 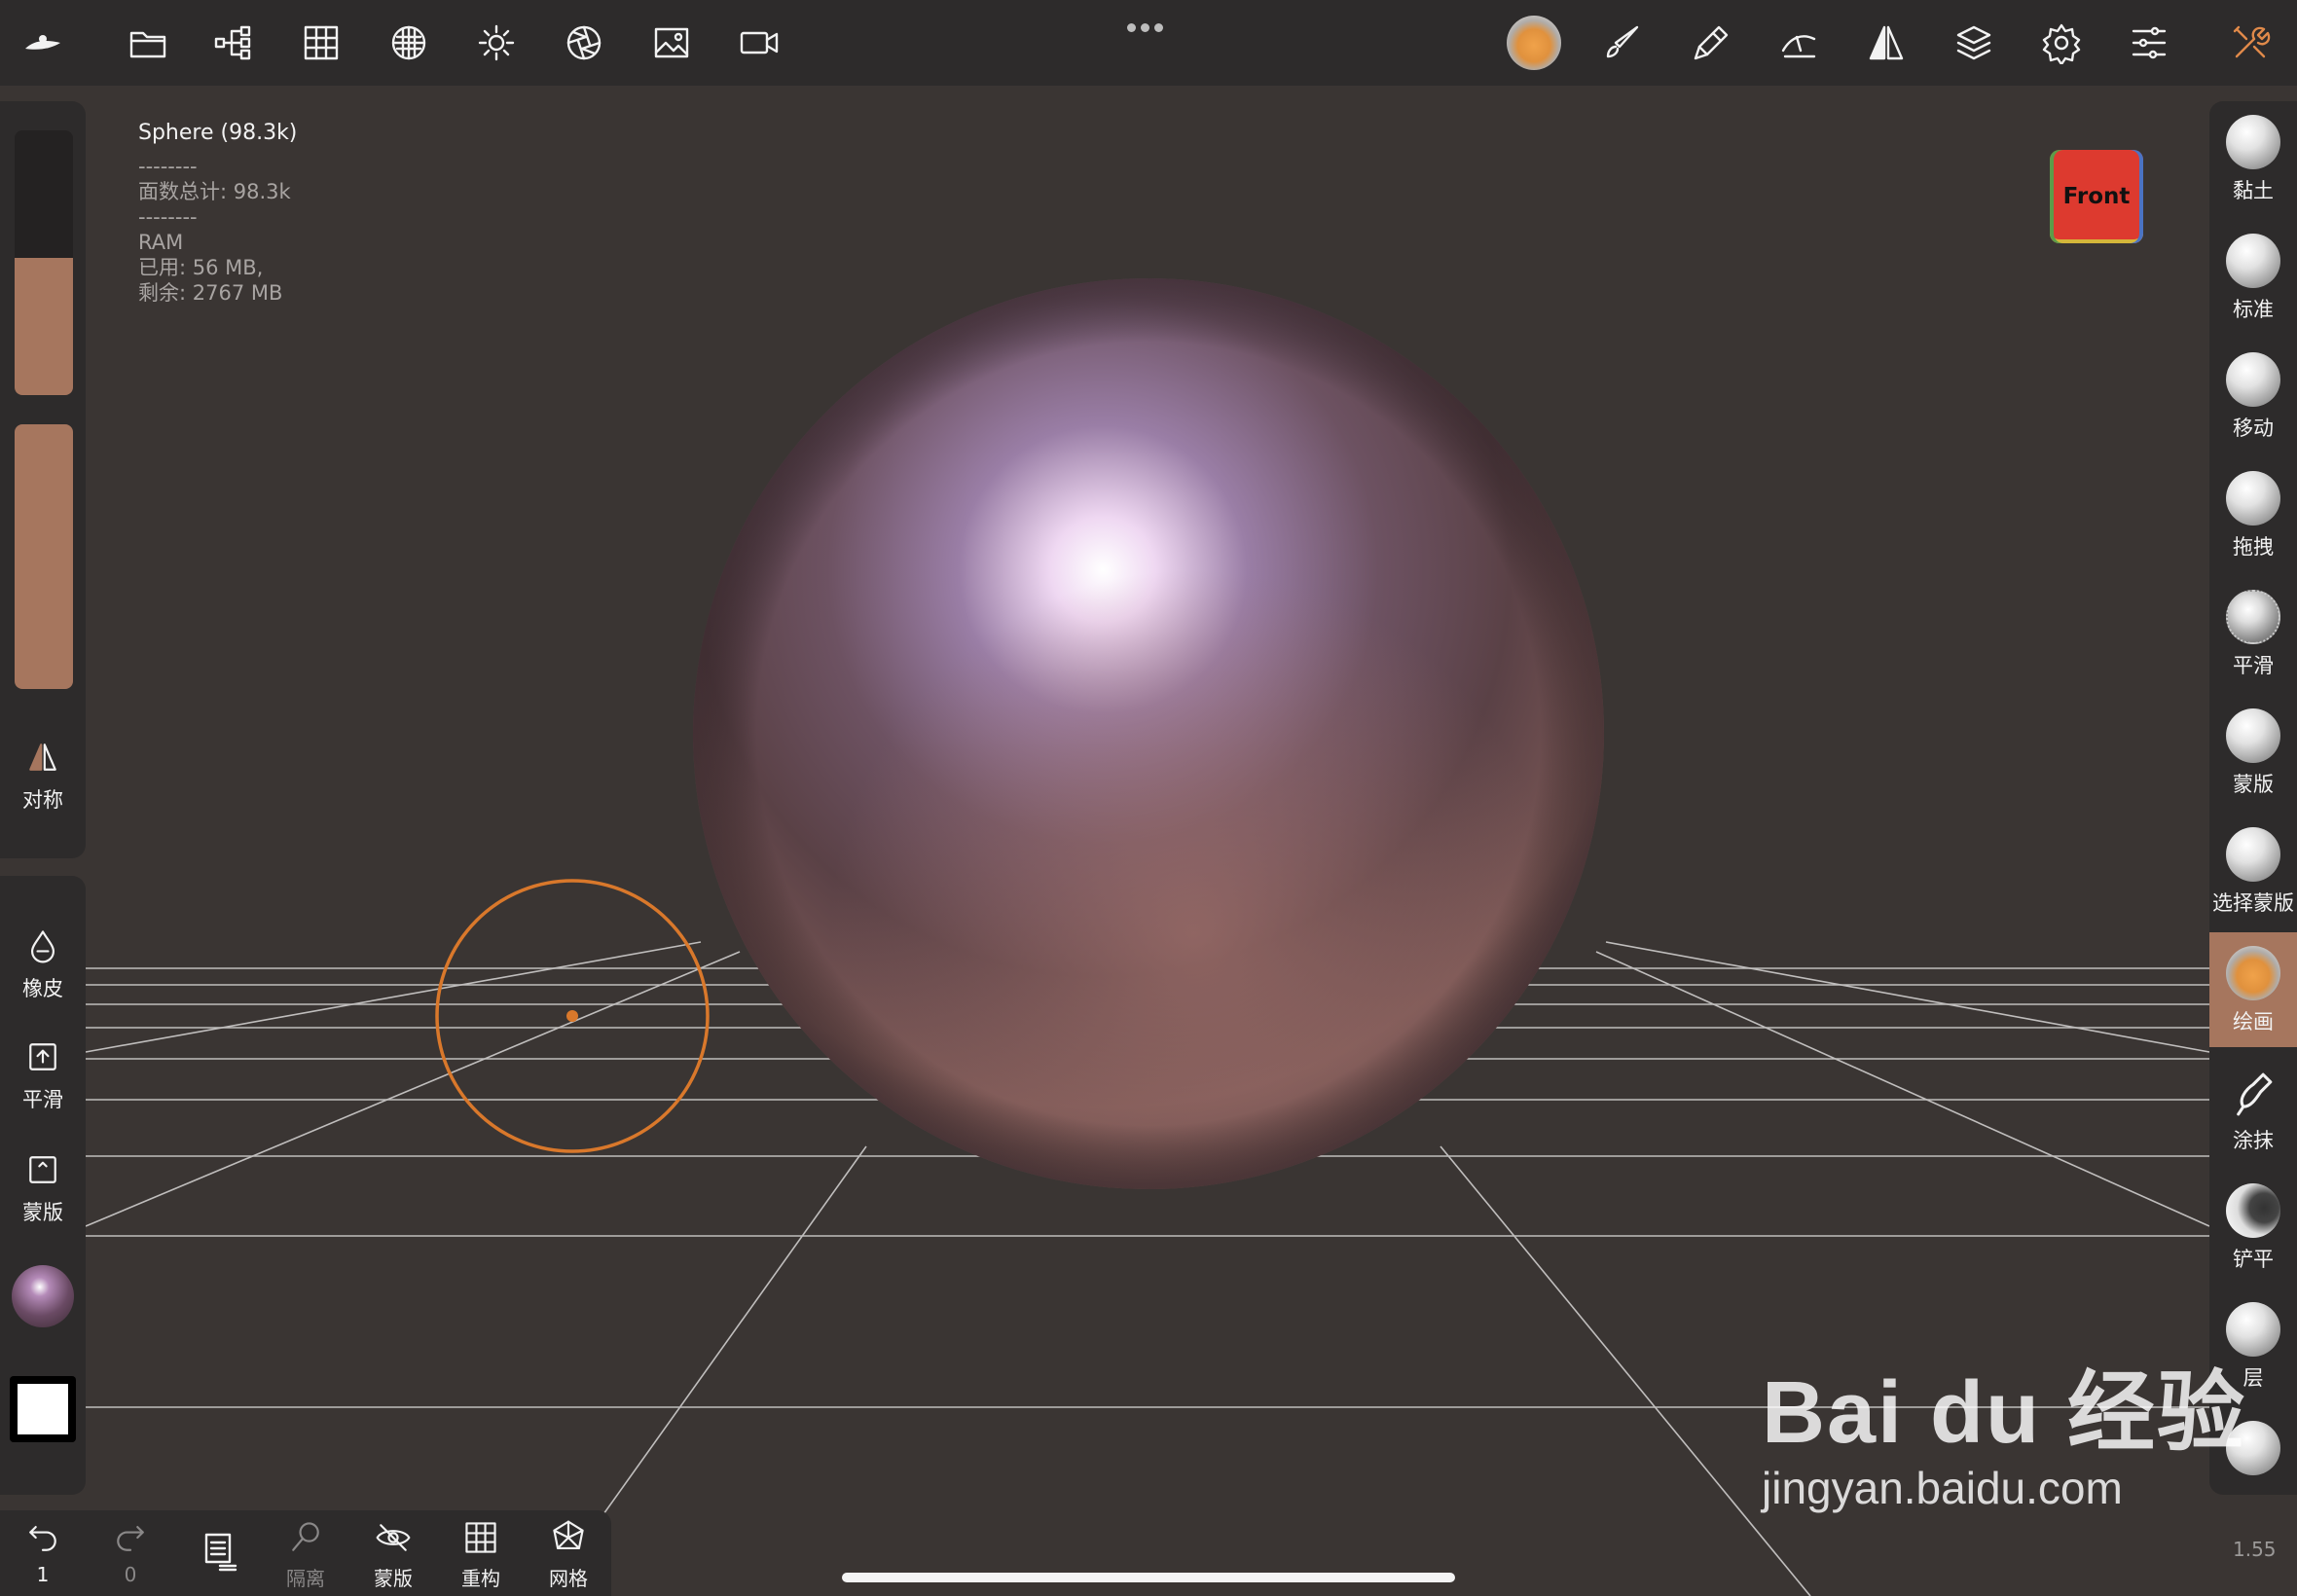 I want to click on layers-icon, so click(x=1973, y=42).